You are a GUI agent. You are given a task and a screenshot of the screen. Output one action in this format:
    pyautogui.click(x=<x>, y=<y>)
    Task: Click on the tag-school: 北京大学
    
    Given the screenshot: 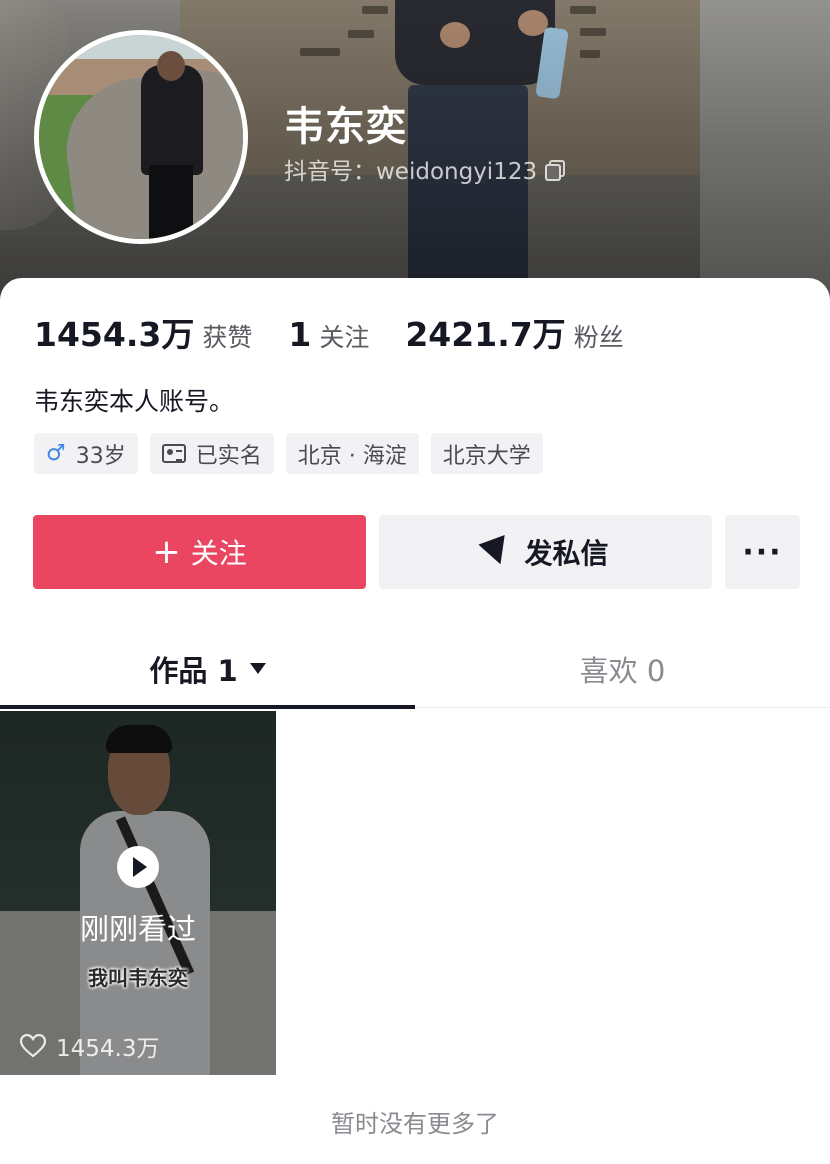 What is the action you would take?
    pyautogui.click(x=486, y=453)
    